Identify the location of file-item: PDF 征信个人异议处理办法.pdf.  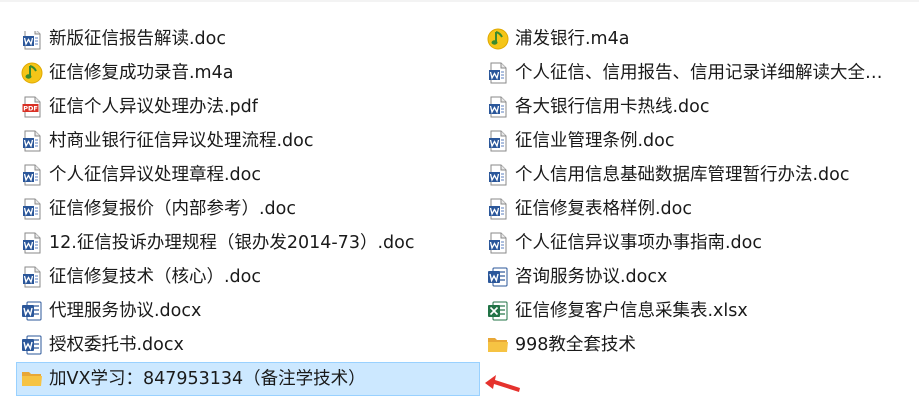
(248, 107).